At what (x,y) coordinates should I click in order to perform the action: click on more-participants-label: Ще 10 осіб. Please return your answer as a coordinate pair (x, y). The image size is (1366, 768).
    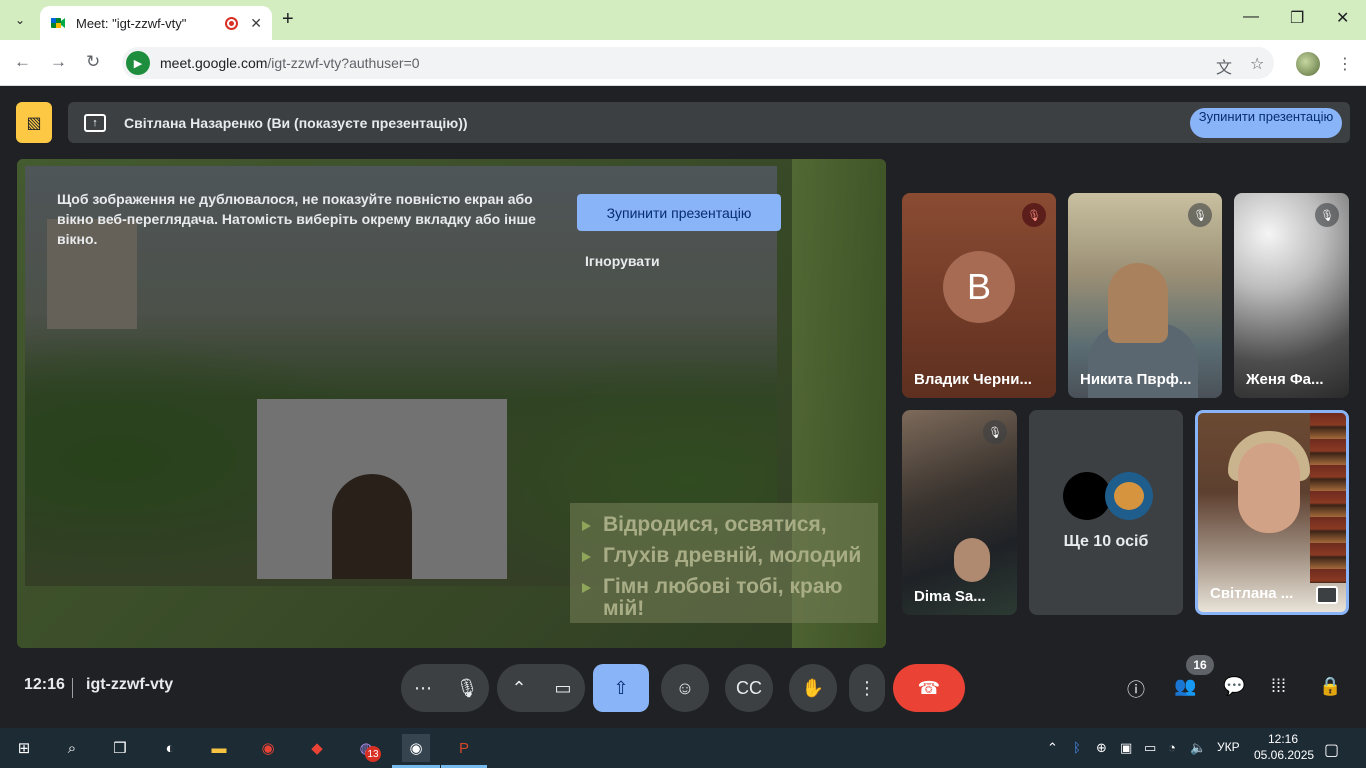
    Looking at the image, I should click on (1106, 541).